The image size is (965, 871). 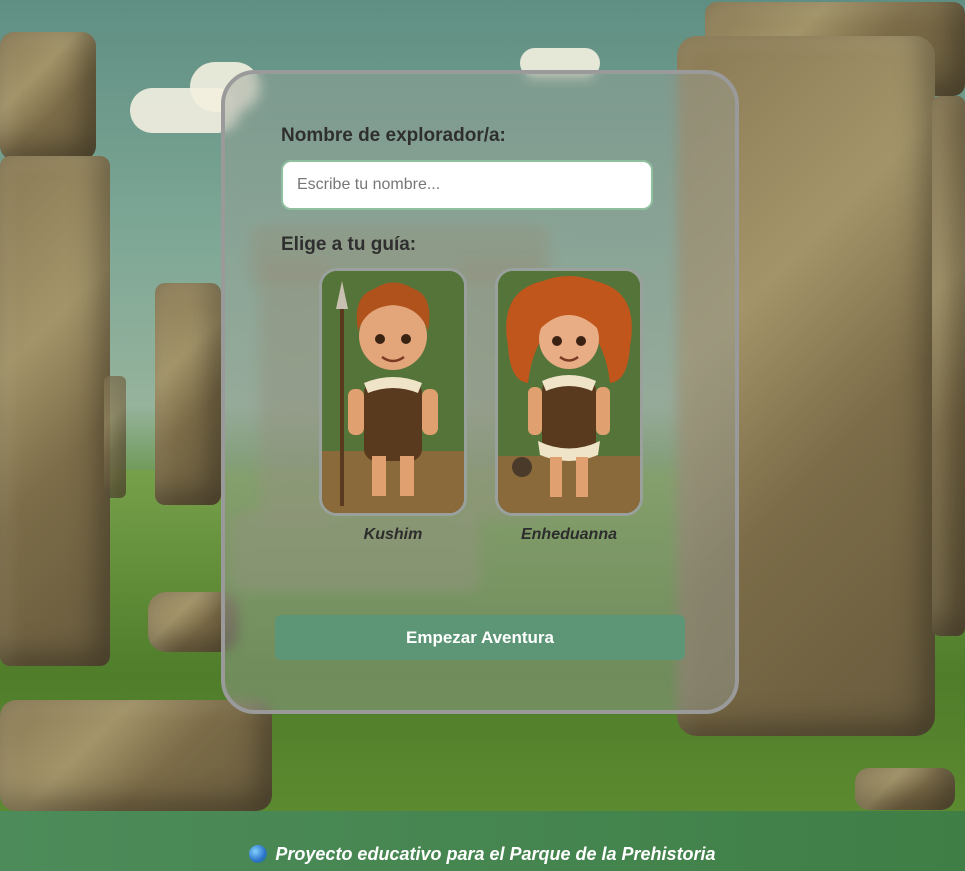 What do you see at coordinates (136, 755) in the screenshot?
I see `rock-large` at bounding box center [136, 755].